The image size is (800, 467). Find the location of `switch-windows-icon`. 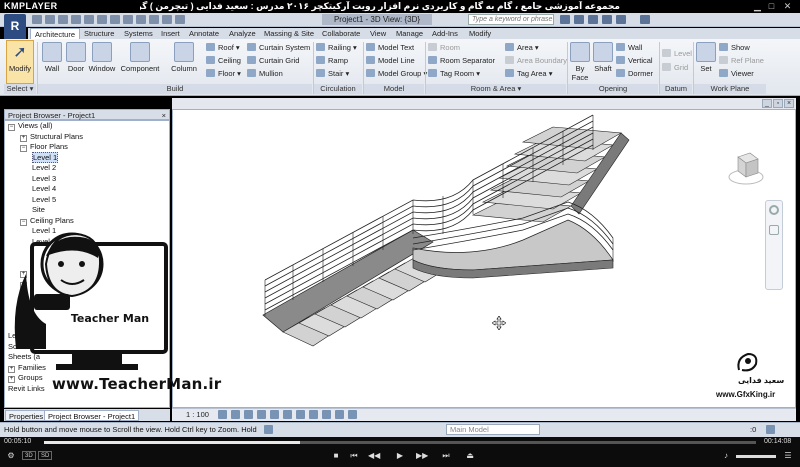

switch-windows-icon is located at coordinates (180, 19).